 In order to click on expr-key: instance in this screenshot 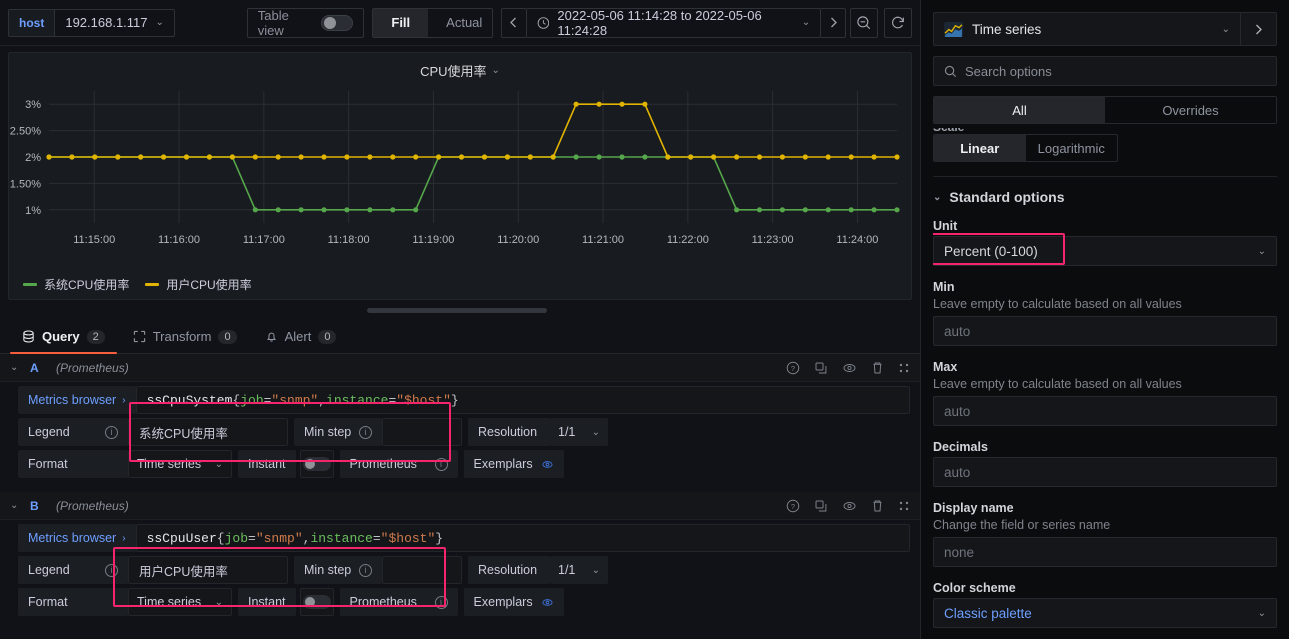, I will do `click(341, 538)`.